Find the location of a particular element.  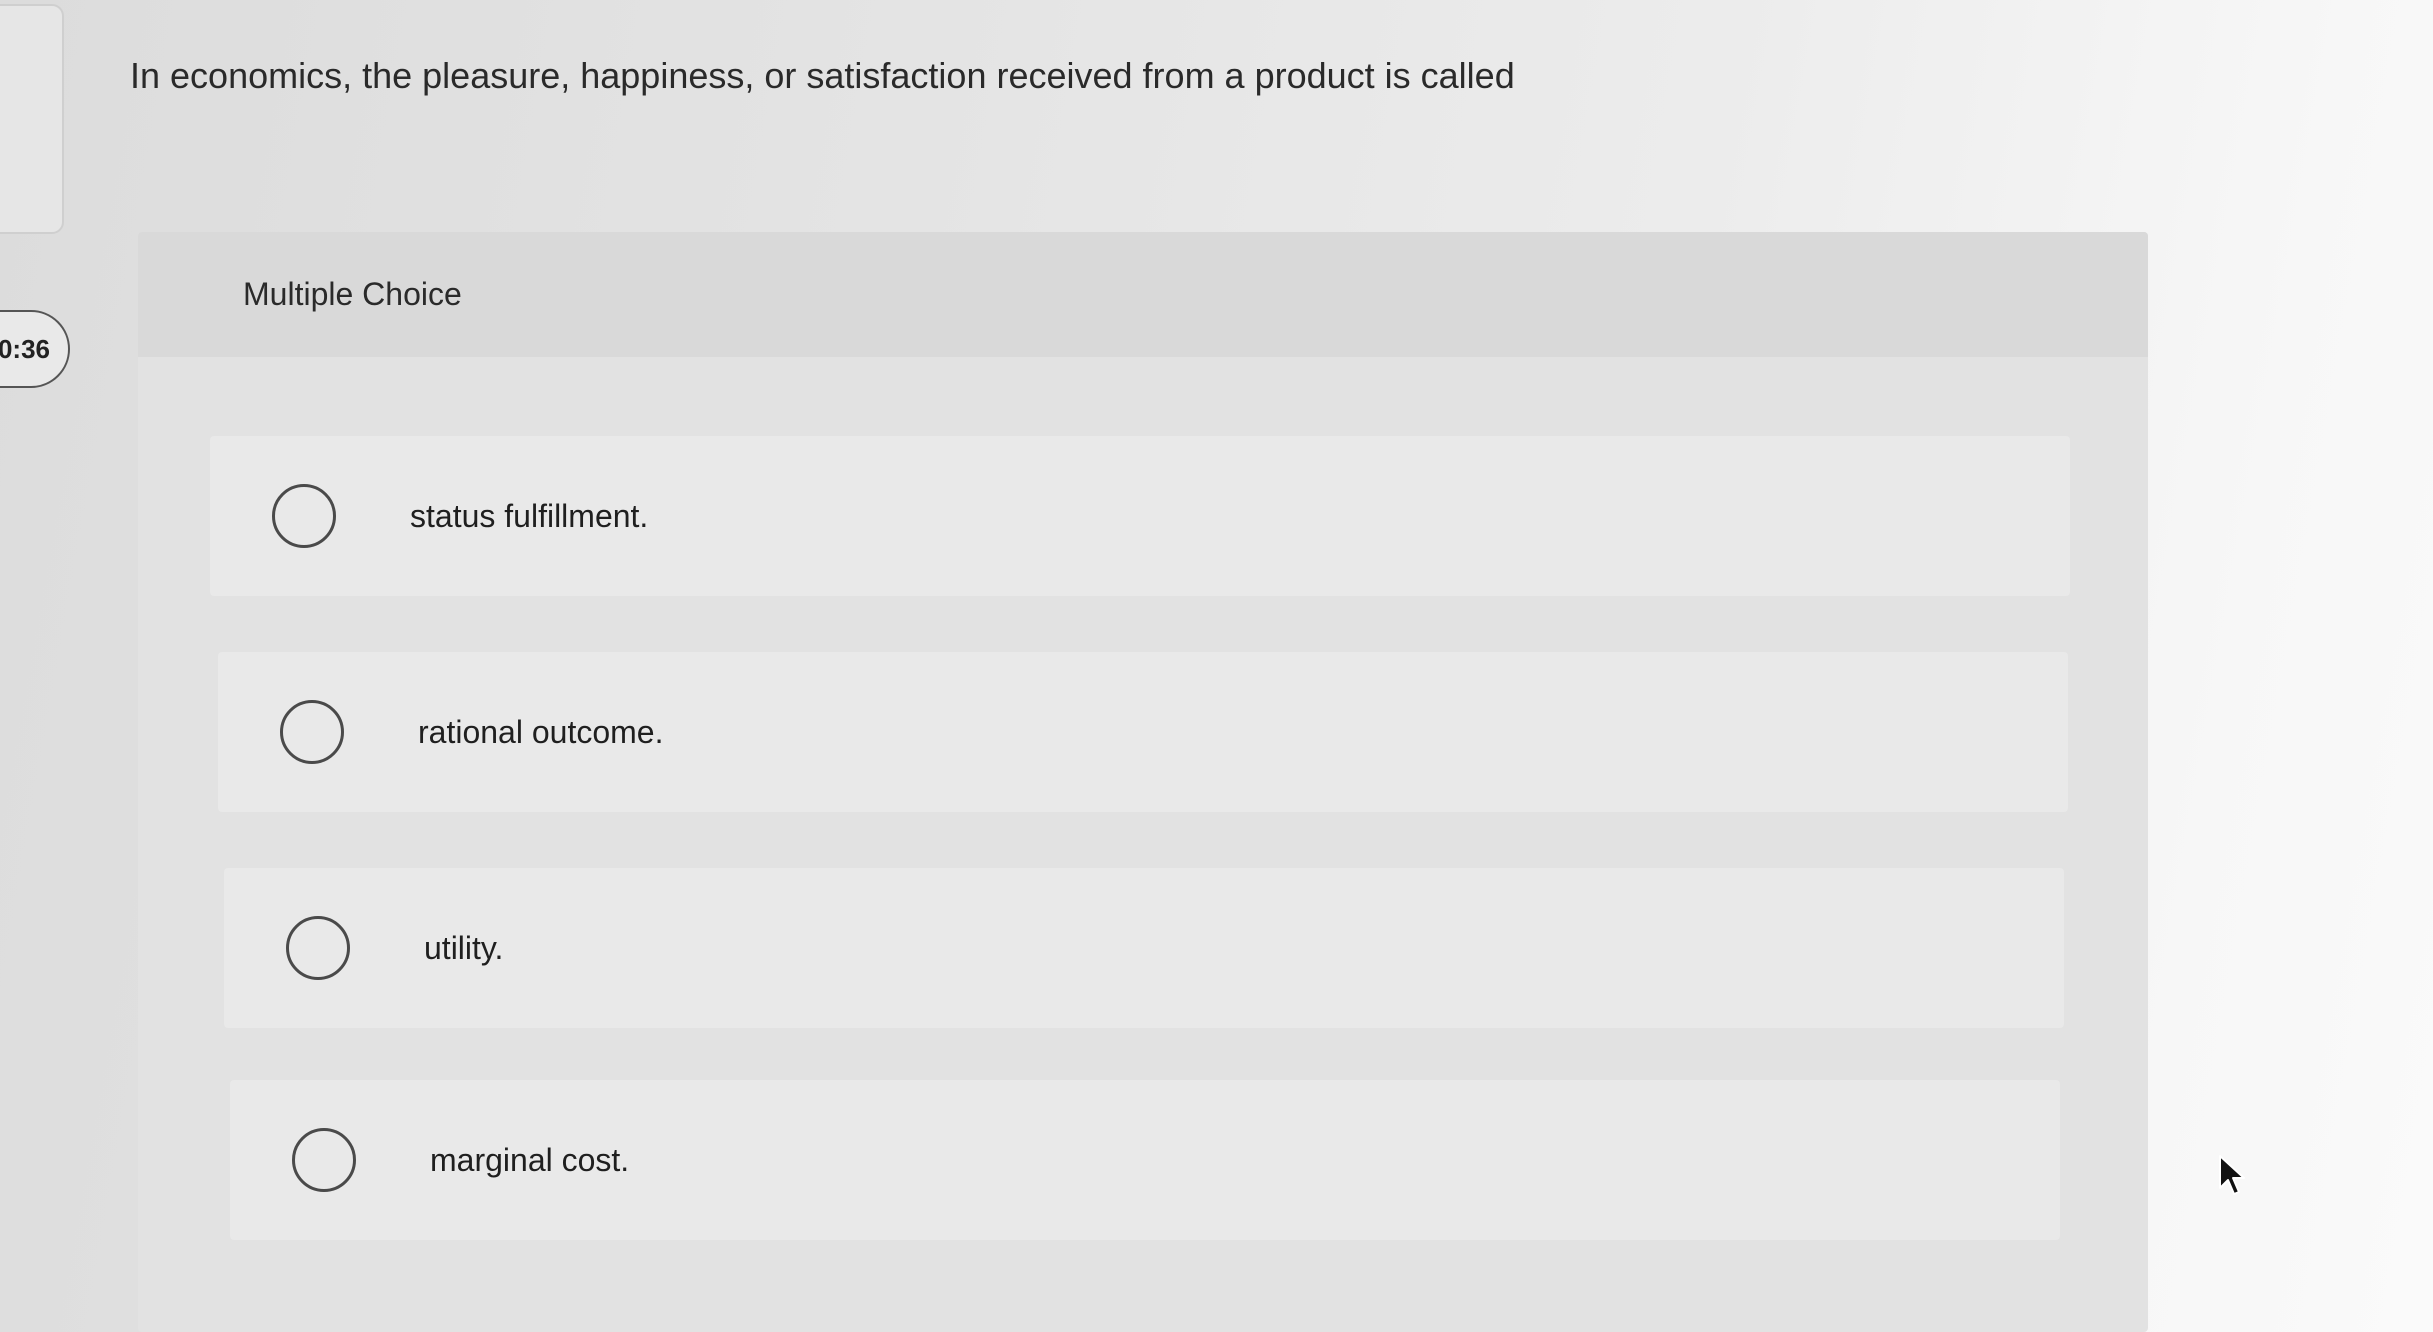

answer-option-2: rational outcome. is located at coordinates (1143, 732).